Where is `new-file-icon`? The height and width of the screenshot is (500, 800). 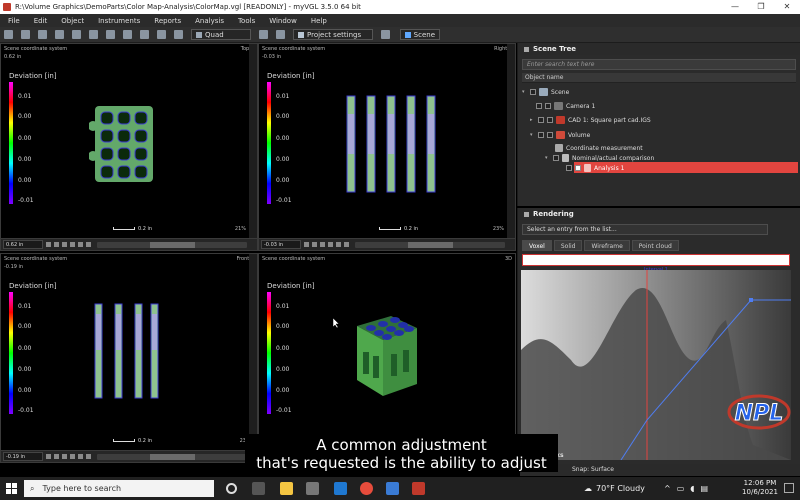
new-file-icon is located at coordinates (8, 34).